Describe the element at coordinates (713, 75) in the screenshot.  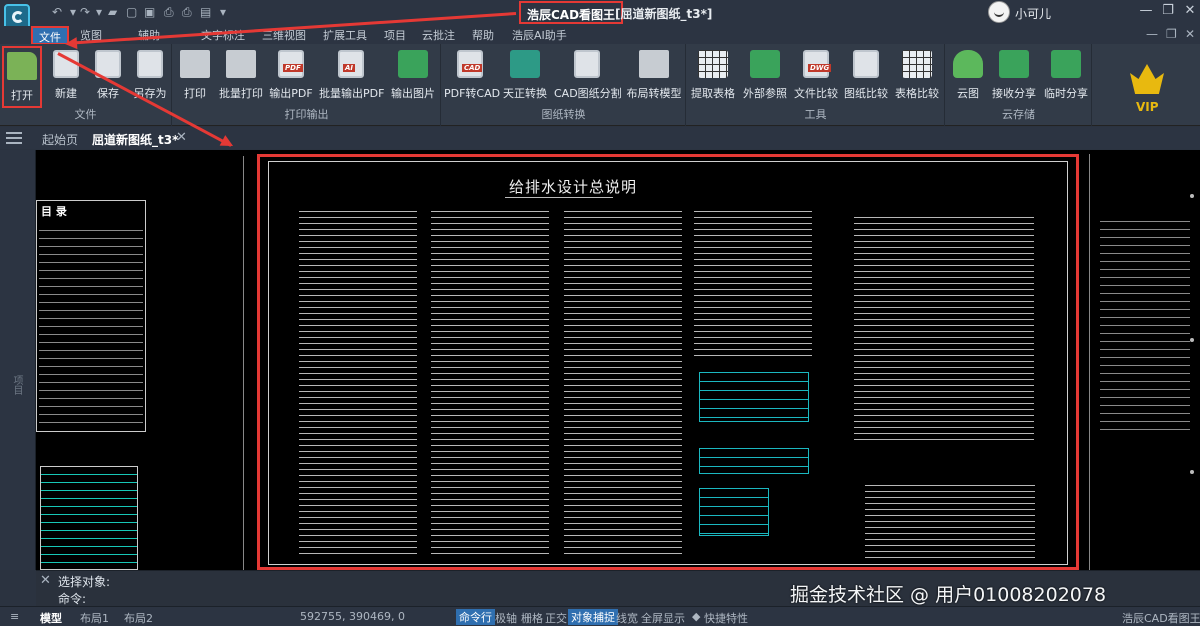
I see `extract-table-button: 提取表格` at that location.